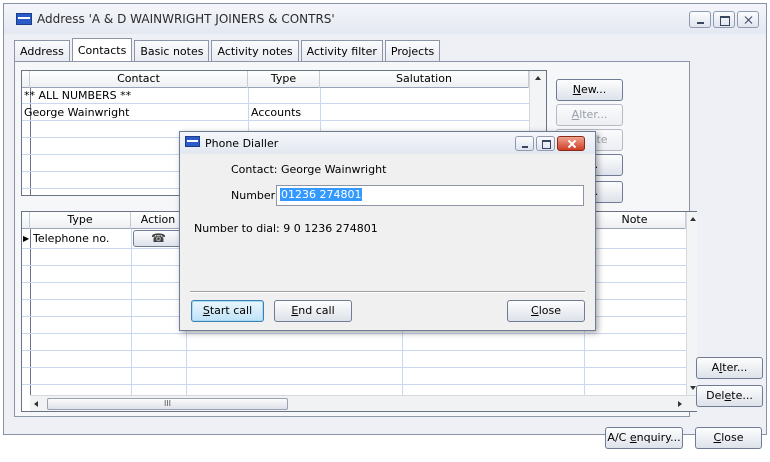  I want to click on number-label: Number, so click(253, 195).